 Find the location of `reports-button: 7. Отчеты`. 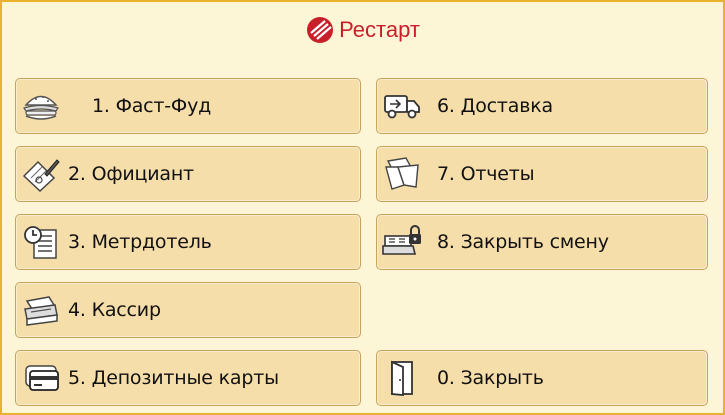

reports-button: 7. Отчеты is located at coordinates (542, 174).